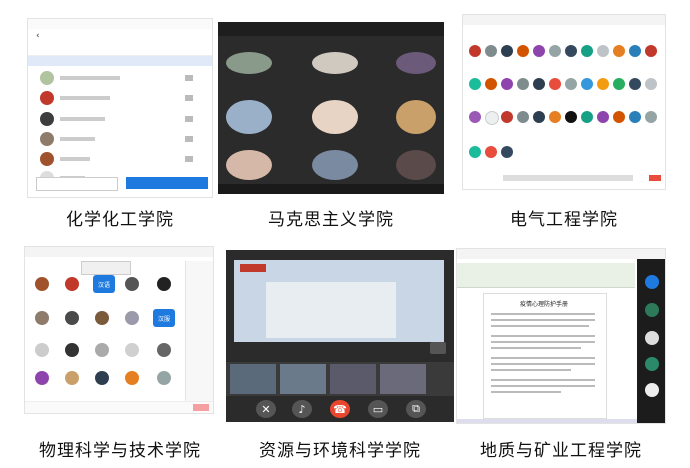  I want to click on mute-button: ✕, so click(266, 409).